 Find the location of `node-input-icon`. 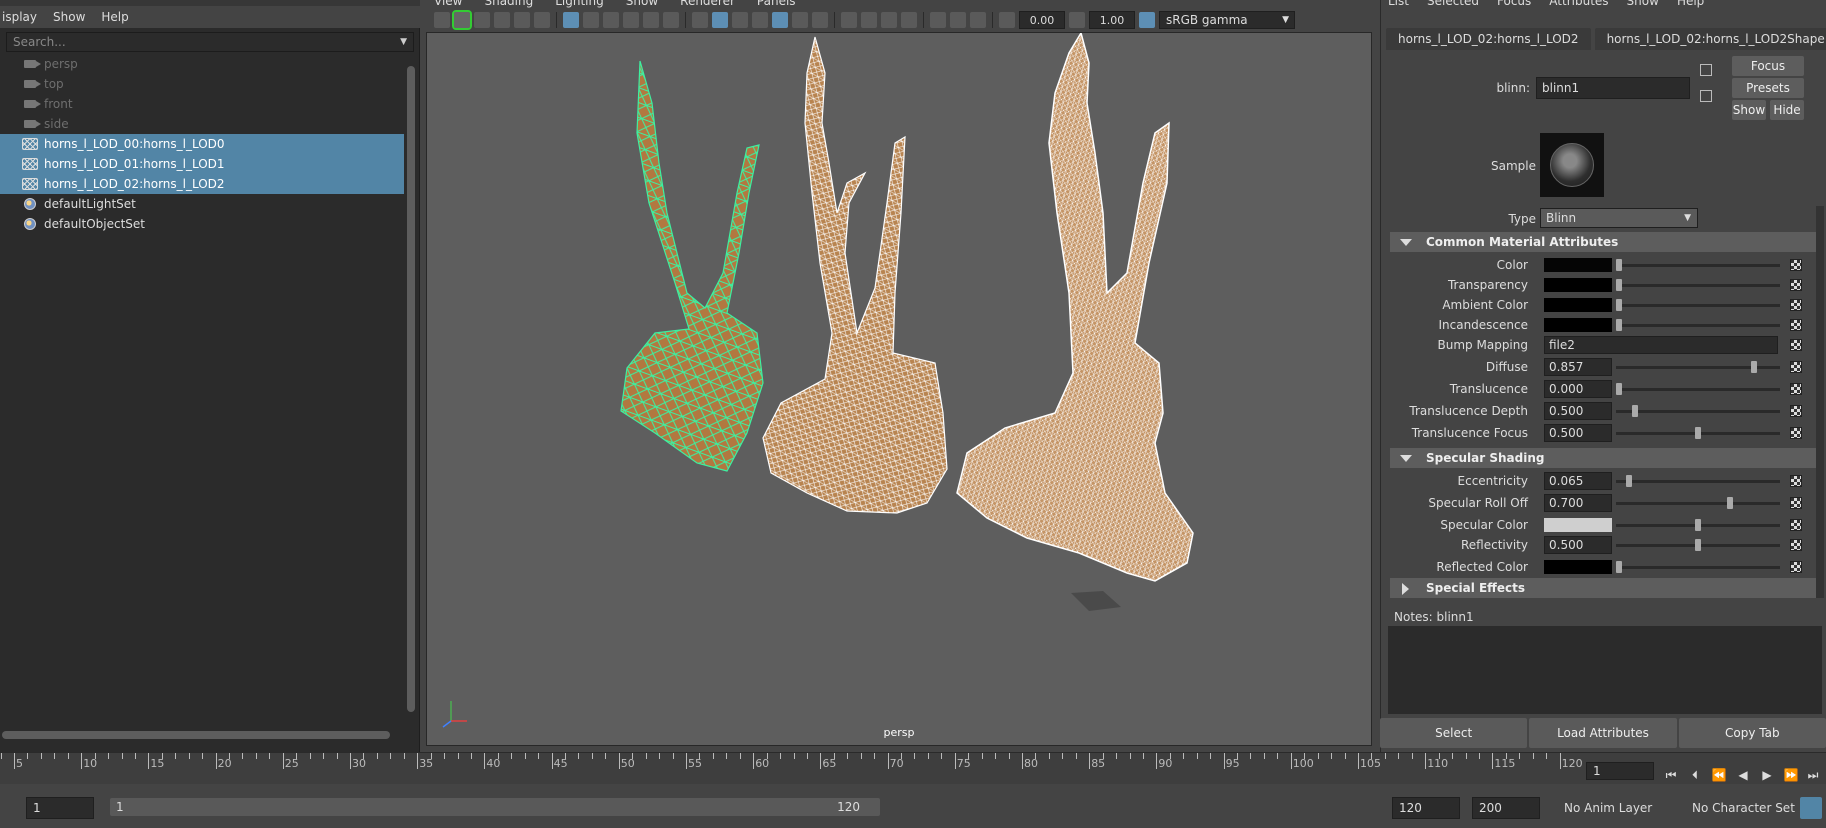

node-input-icon is located at coordinates (1706, 70).